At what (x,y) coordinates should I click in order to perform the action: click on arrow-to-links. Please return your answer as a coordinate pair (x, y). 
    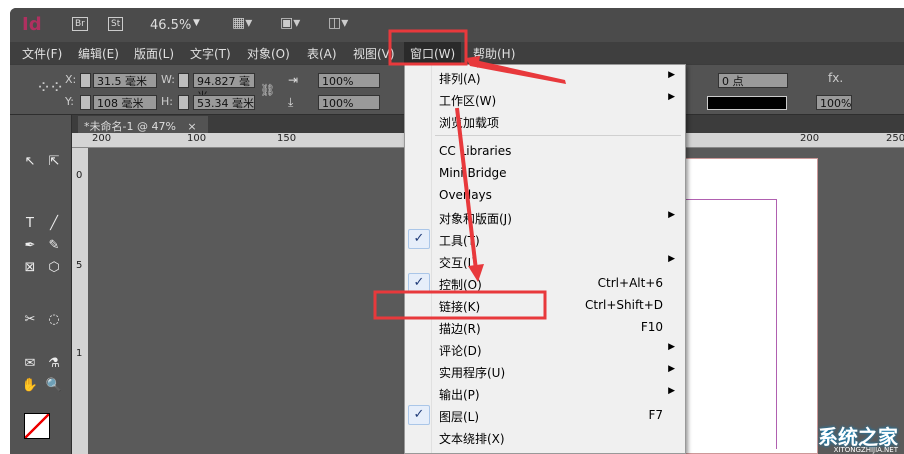
    Looking at the image, I should click on (466, 189).